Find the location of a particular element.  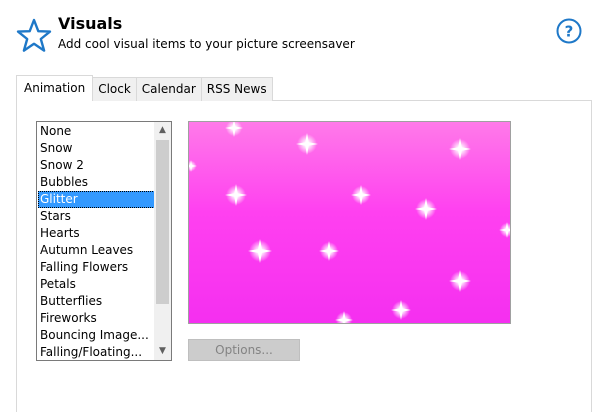

scroll-up-arrow-icon: ▲ is located at coordinates (162, 130).